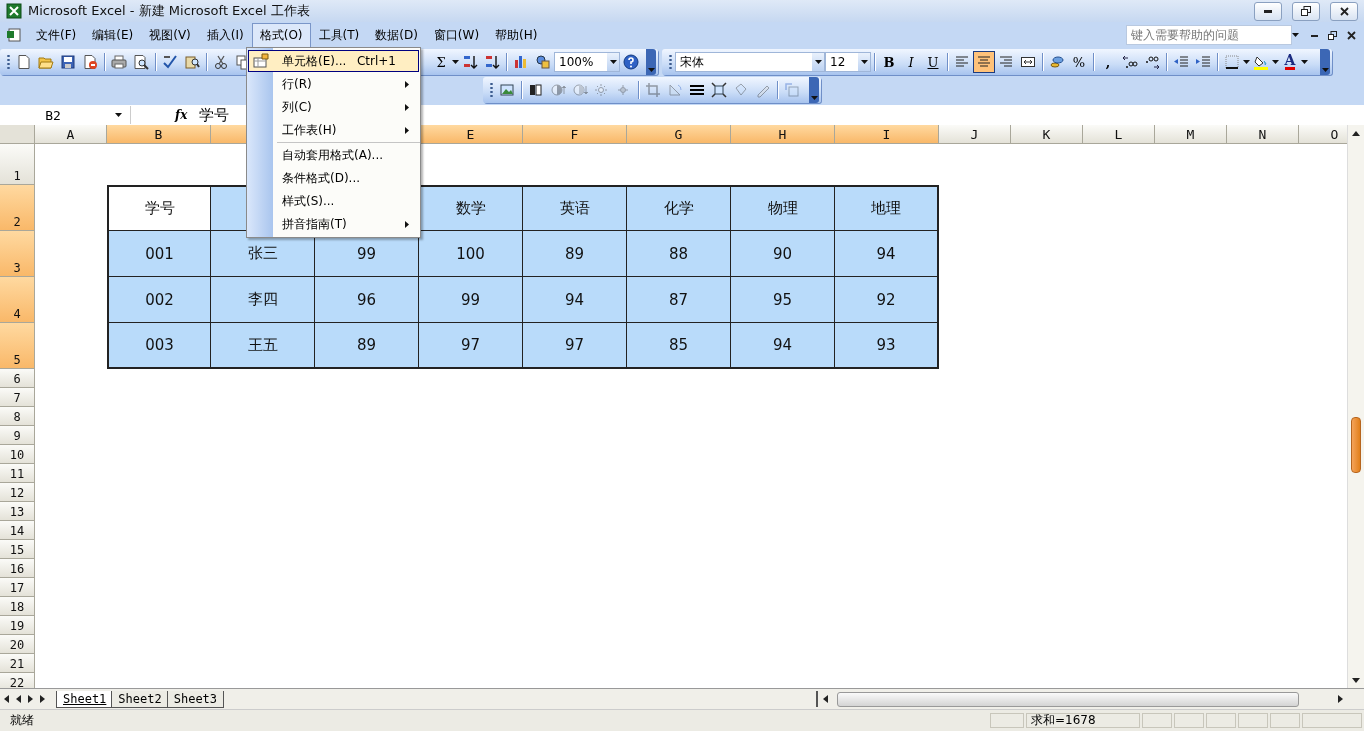 The image size is (1364, 731). Describe the element at coordinates (1332, 35) in the screenshot. I see `restore-icon` at that location.